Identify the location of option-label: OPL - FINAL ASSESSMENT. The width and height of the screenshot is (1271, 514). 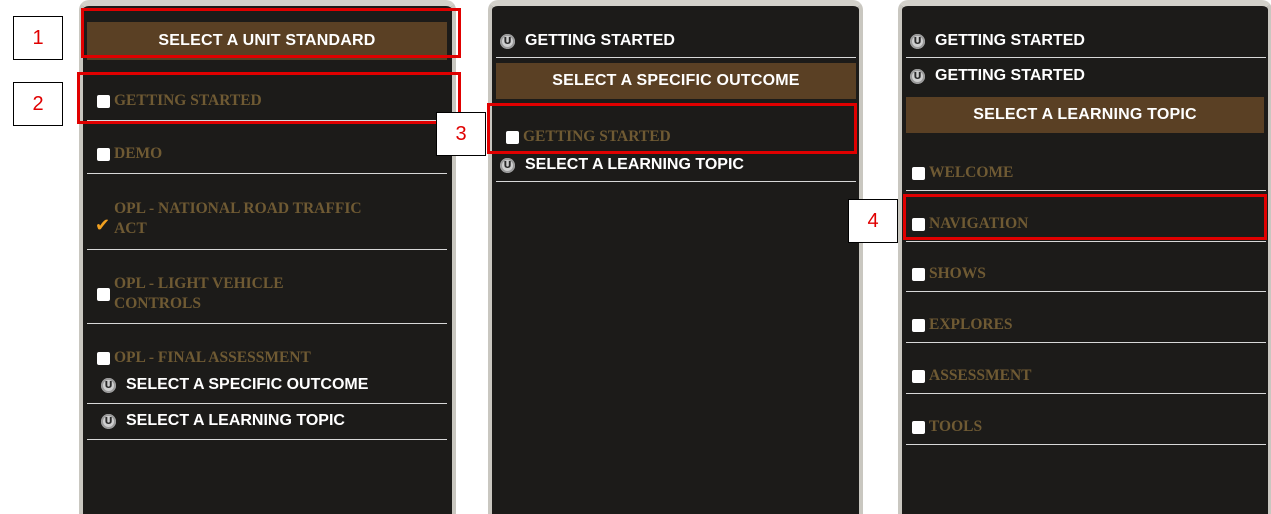
(212, 357).